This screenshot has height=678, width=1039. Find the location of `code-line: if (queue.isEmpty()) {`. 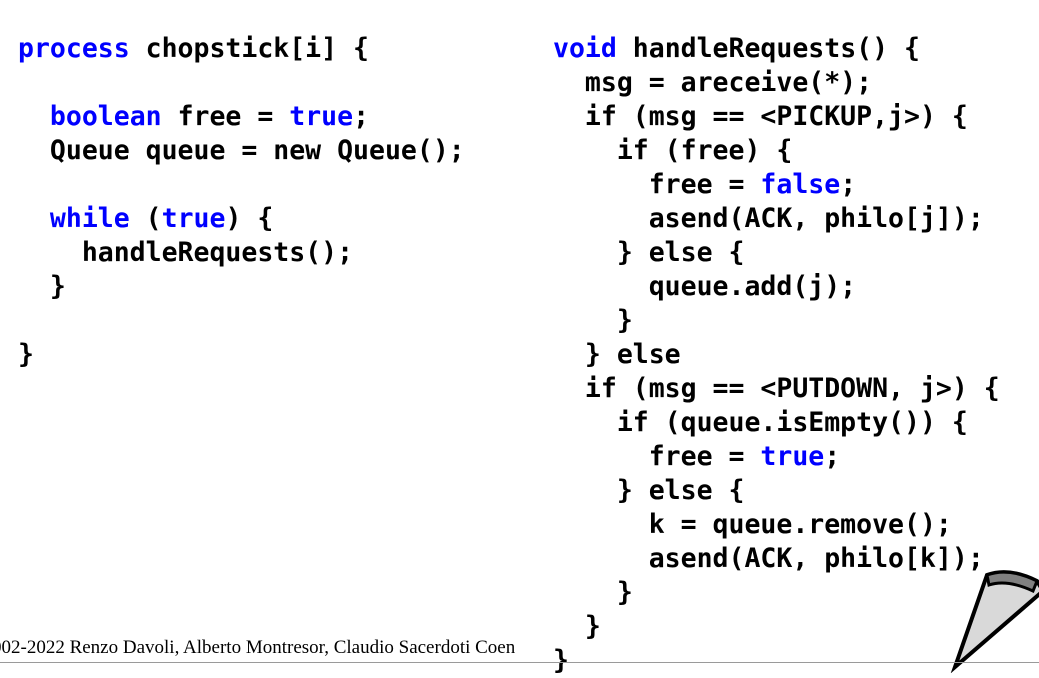

code-line: if (queue.isEmpty()) { is located at coordinates (760, 422).